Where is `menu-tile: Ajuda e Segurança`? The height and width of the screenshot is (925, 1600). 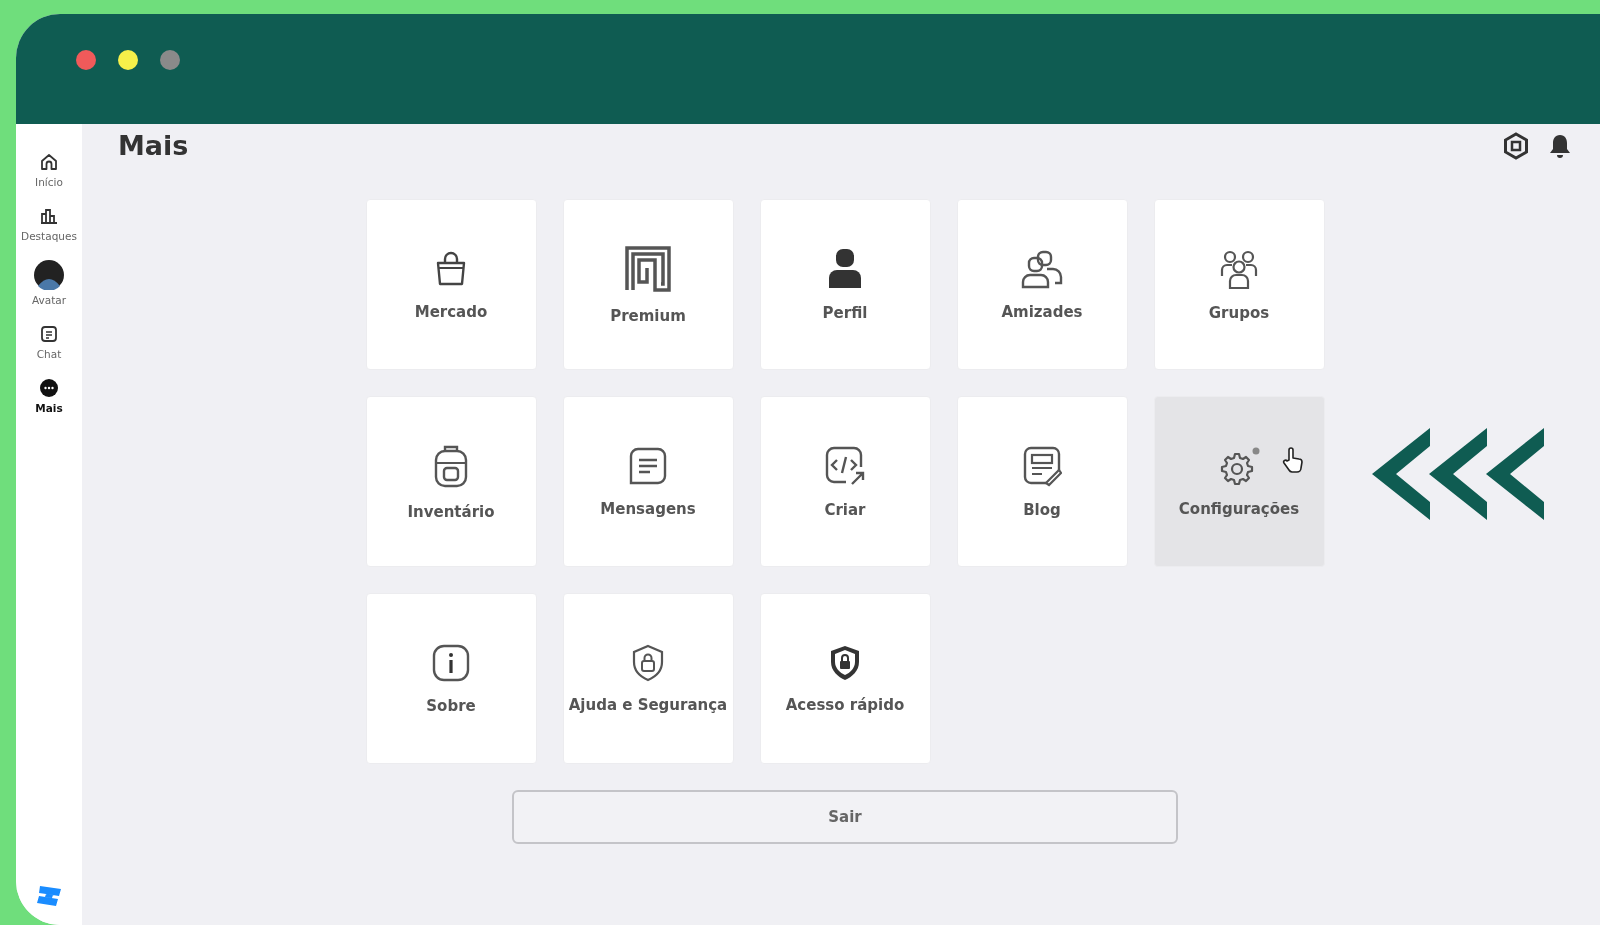 menu-tile: Ajuda e Segurança is located at coordinates (648, 678).